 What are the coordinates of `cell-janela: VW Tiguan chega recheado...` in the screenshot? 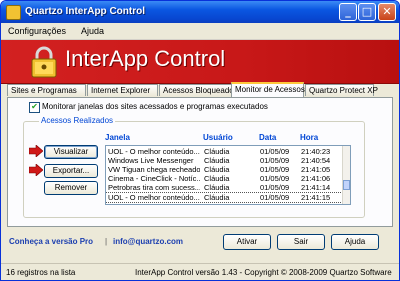 It's located at (154, 169).